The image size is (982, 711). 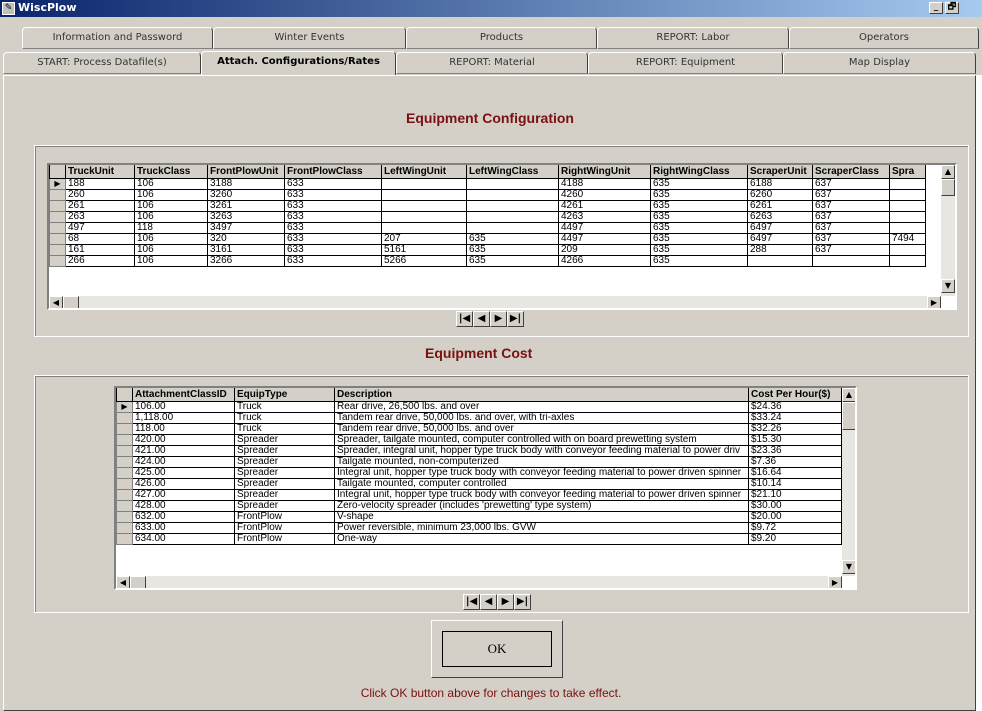 I want to click on config-column-header: RightWingUnit, so click(x=604, y=172).